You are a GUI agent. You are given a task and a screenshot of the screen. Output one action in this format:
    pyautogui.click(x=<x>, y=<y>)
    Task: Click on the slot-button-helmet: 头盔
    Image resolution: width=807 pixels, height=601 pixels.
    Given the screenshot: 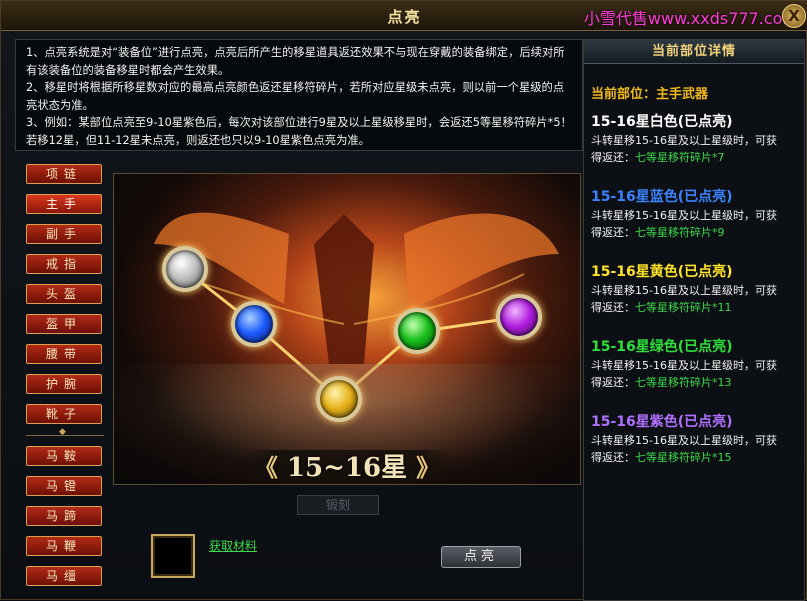 What is the action you would take?
    pyautogui.click(x=64, y=294)
    